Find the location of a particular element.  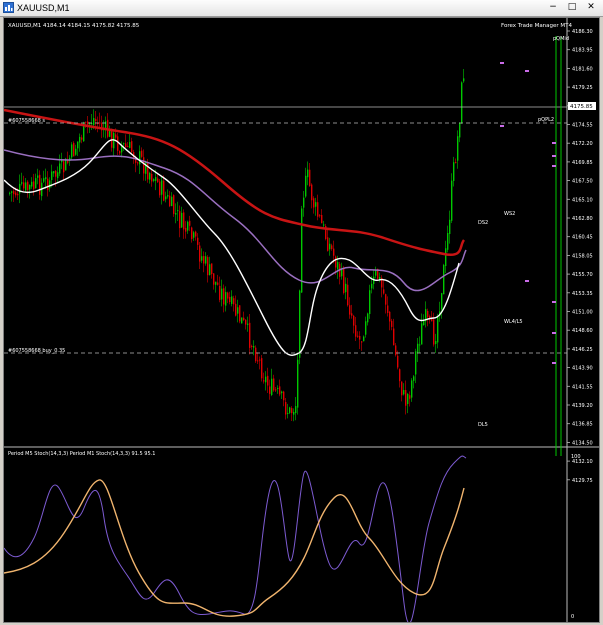

price-tick-label: 4139.20 is located at coordinates (582, 406).